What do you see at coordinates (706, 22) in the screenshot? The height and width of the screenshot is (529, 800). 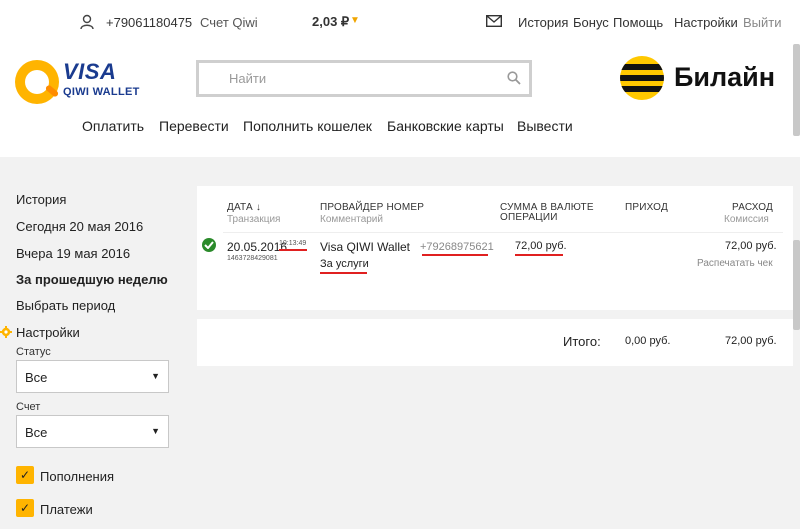 I see `settings-link: Настройки` at bounding box center [706, 22].